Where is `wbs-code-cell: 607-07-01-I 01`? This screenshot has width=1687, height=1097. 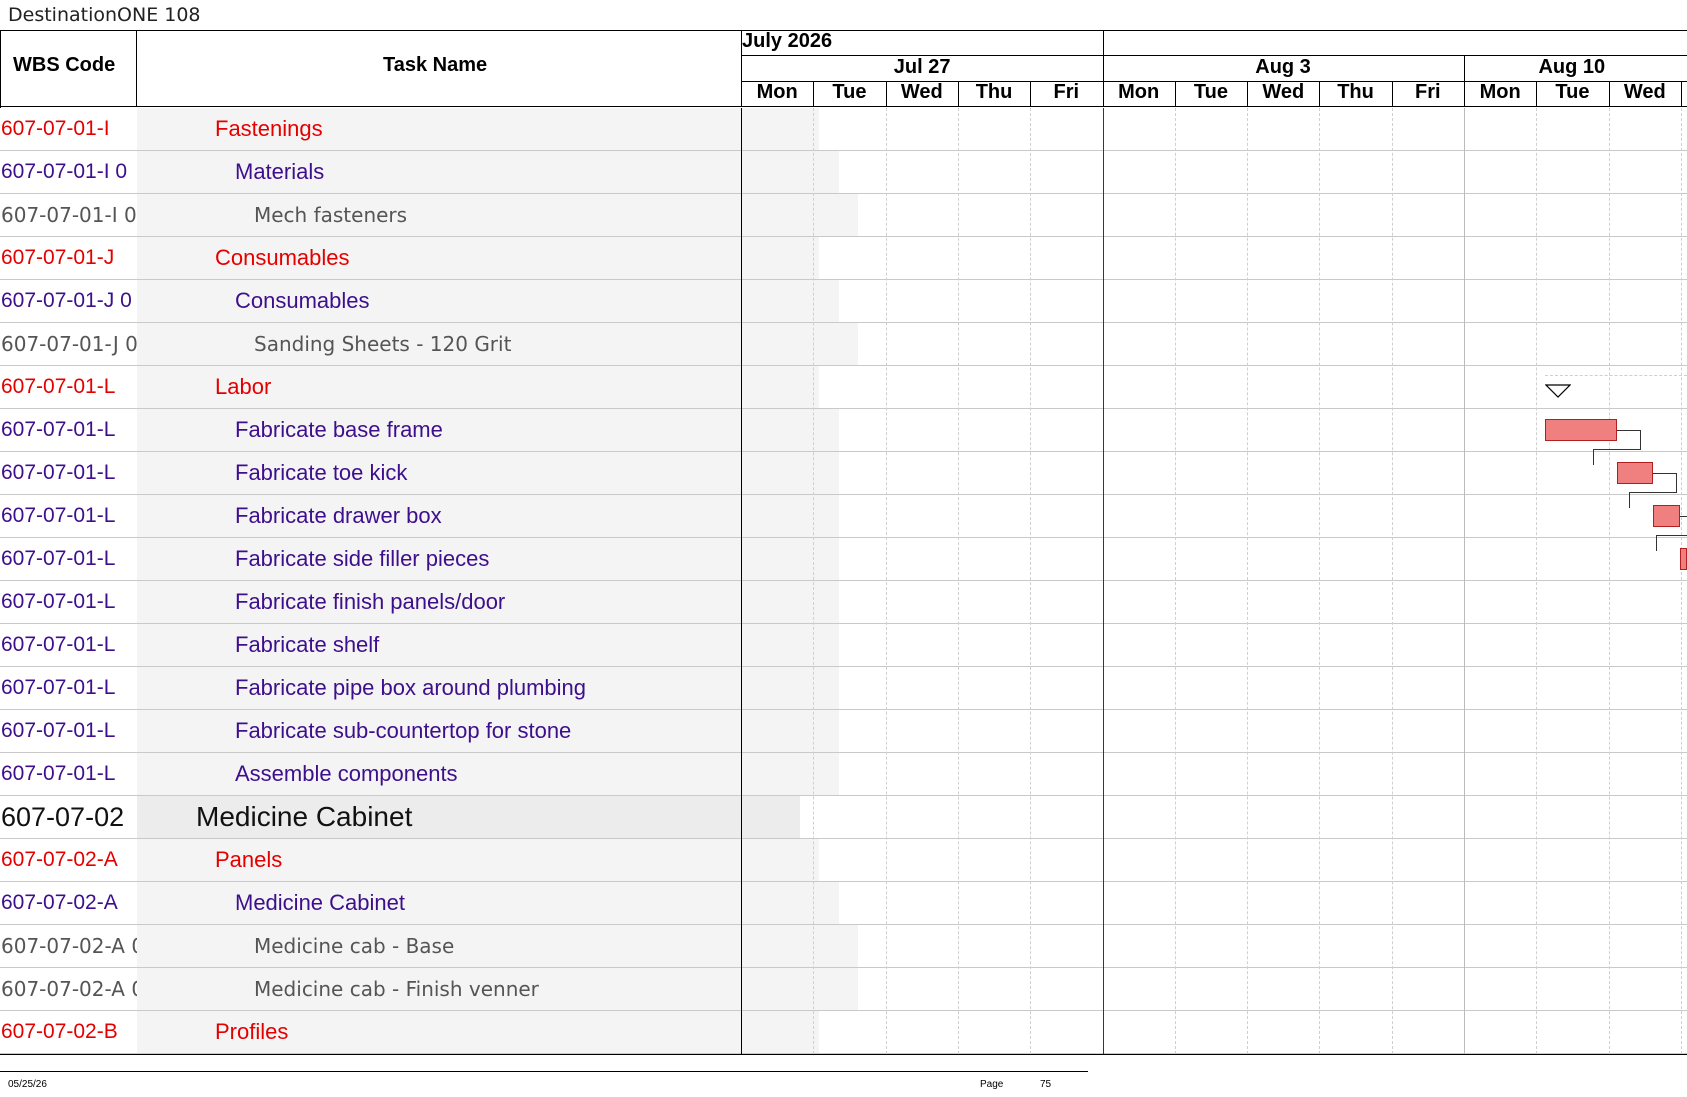
wbs-code-cell: 607-07-01-I 01 is located at coordinates (69, 215).